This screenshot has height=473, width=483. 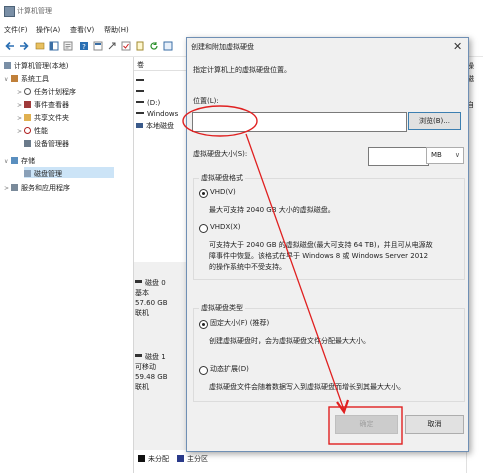 I want to click on computer-icon, so click(x=7, y=65).